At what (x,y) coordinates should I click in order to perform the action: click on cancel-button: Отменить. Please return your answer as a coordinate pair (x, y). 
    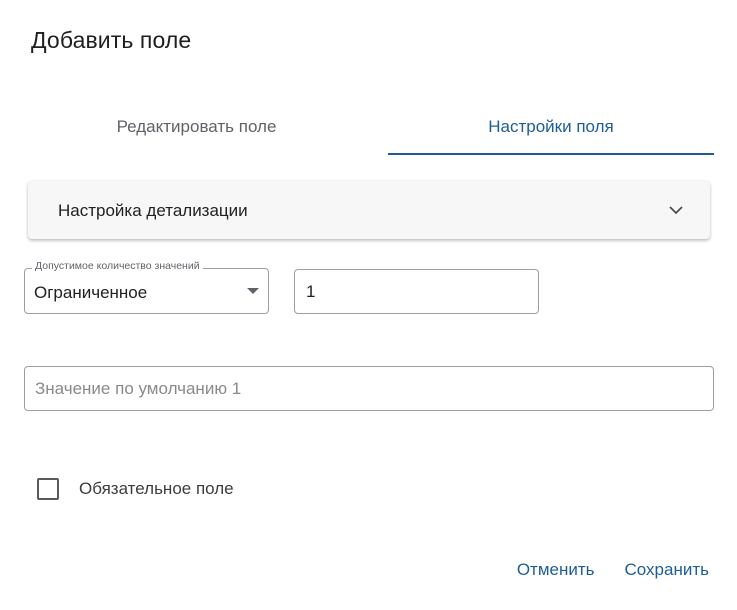
    Looking at the image, I should click on (556, 570).